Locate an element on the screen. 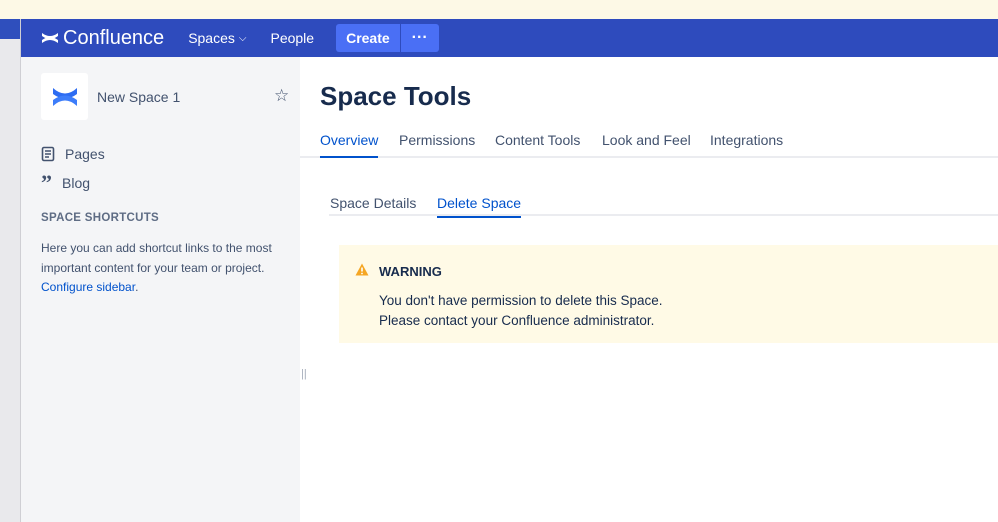 The image size is (998, 522). subtab-delete-space: Delete Space is located at coordinates (479, 206).